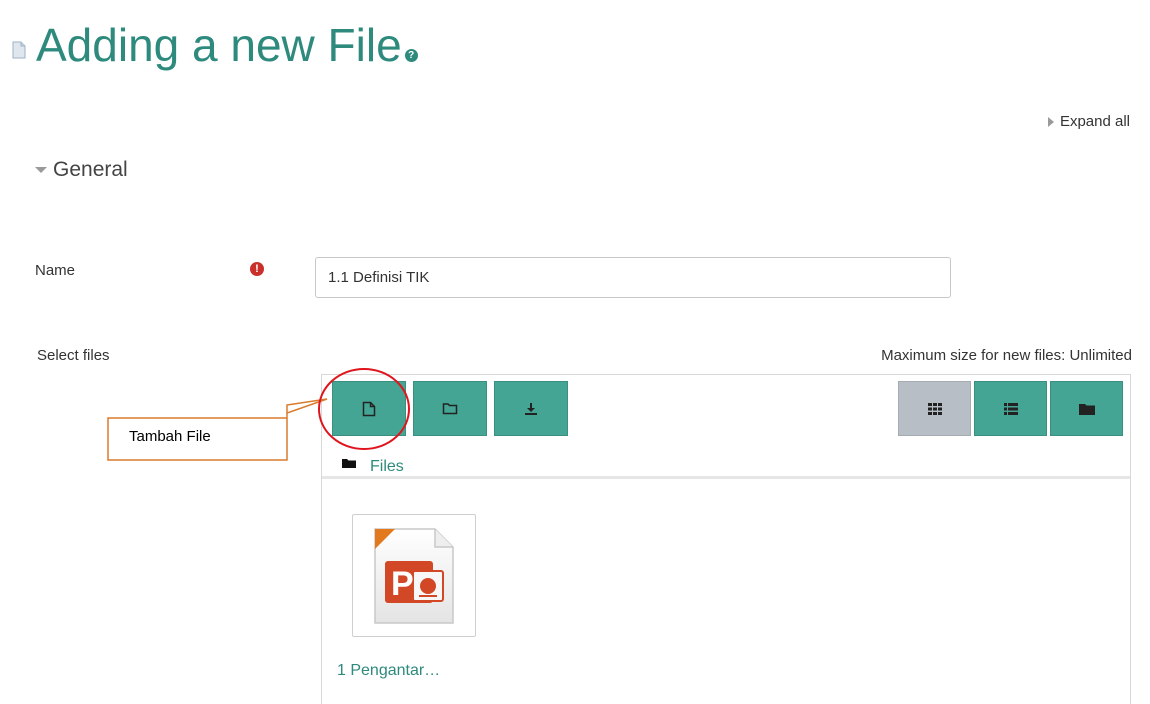 The image size is (1150, 704). Describe the element at coordinates (364, 409) in the screenshot. I see `highlight-circle` at that location.